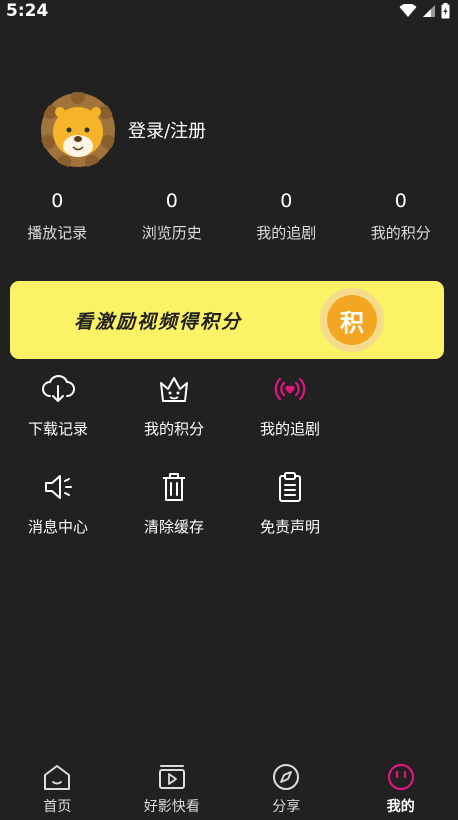  What do you see at coordinates (290, 389) in the screenshot?
I see `broadcast-heart-icon` at bounding box center [290, 389].